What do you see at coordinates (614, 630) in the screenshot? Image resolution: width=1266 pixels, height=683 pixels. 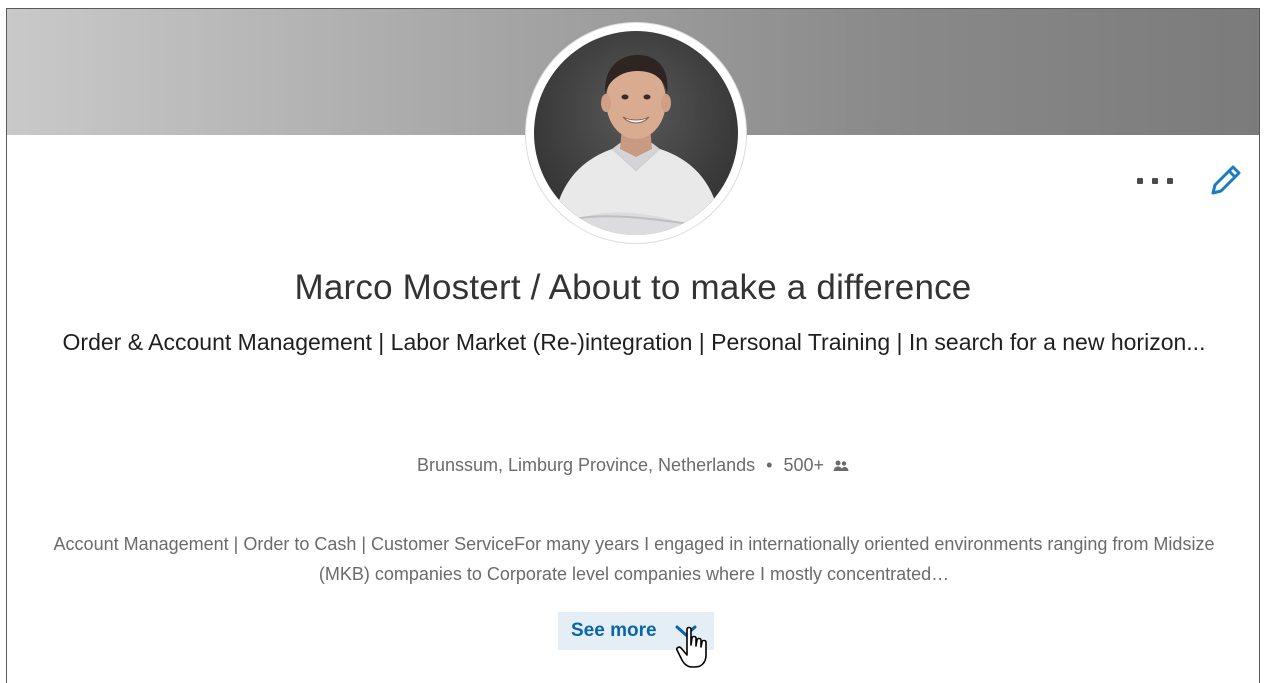 I see `see-more-label: See more` at bounding box center [614, 630].